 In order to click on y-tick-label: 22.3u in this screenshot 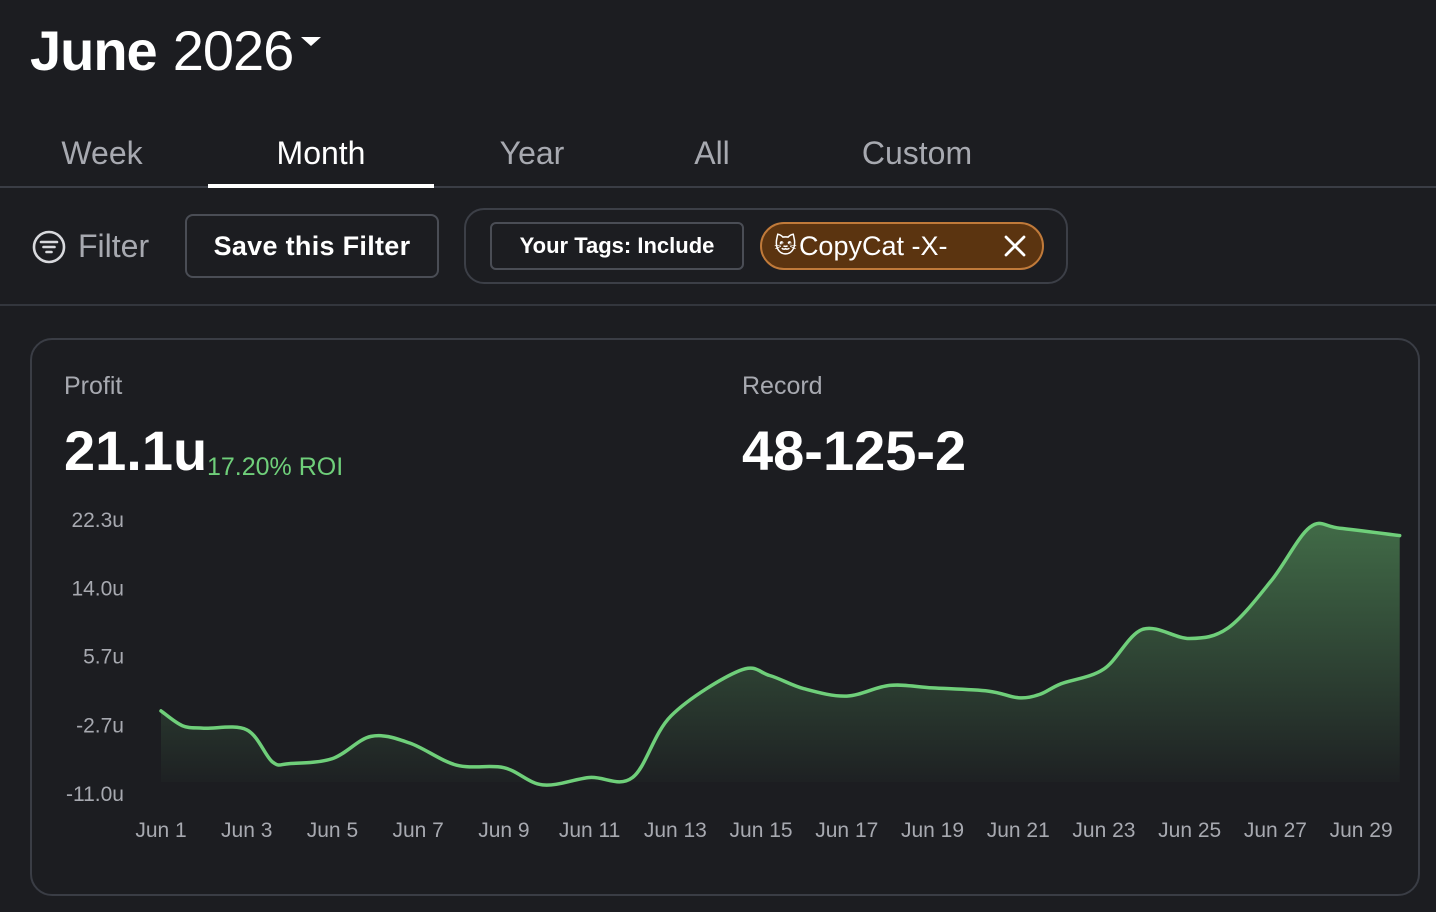, I will do `click(97, 520)`.